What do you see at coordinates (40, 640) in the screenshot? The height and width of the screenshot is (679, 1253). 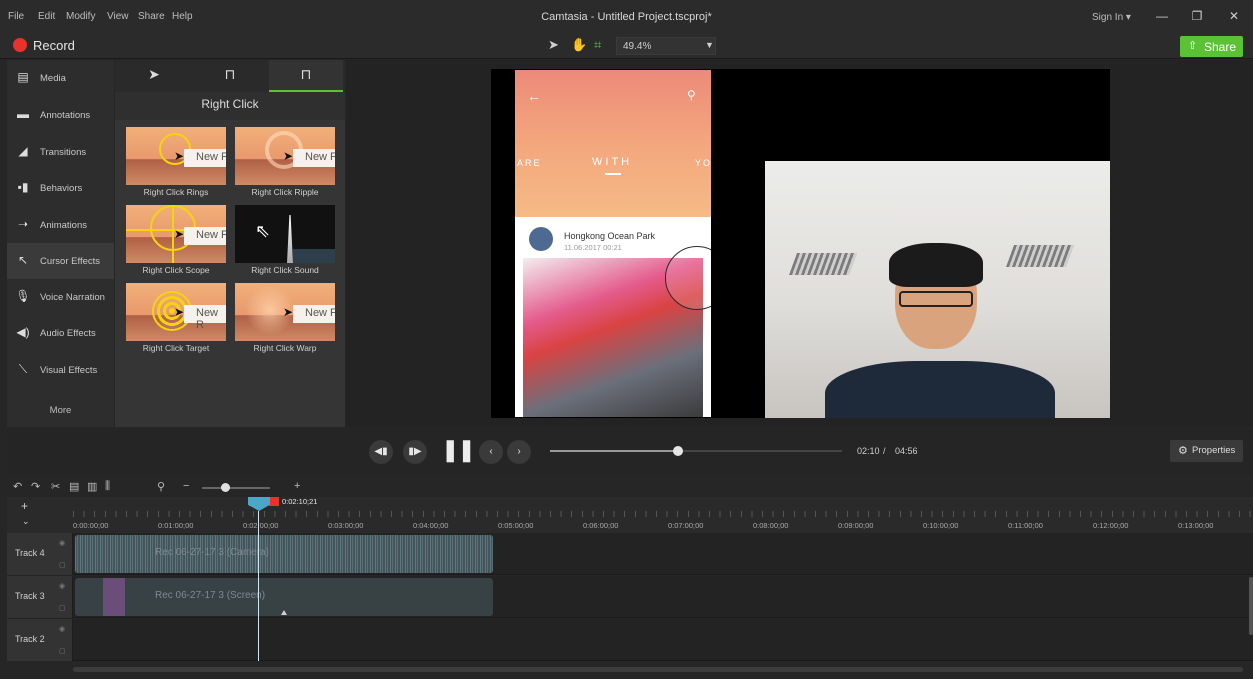 I see `track-header: Track 2 ◉ ▢` at bounding box center [40, 640].